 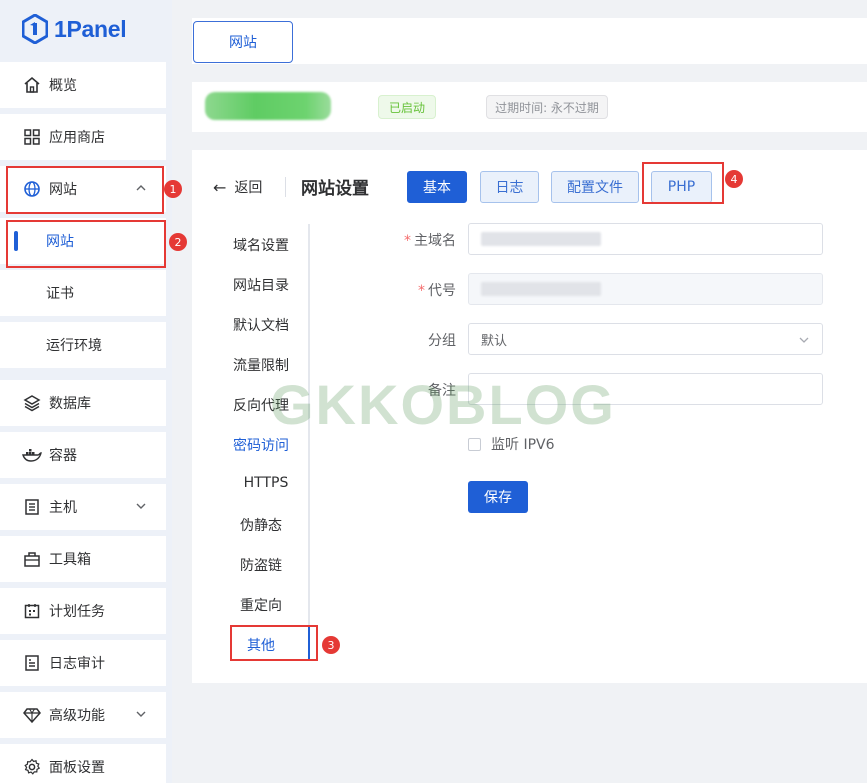 I want to click on menu-item-password-access: 密码访问, so click(x=261, y=445).